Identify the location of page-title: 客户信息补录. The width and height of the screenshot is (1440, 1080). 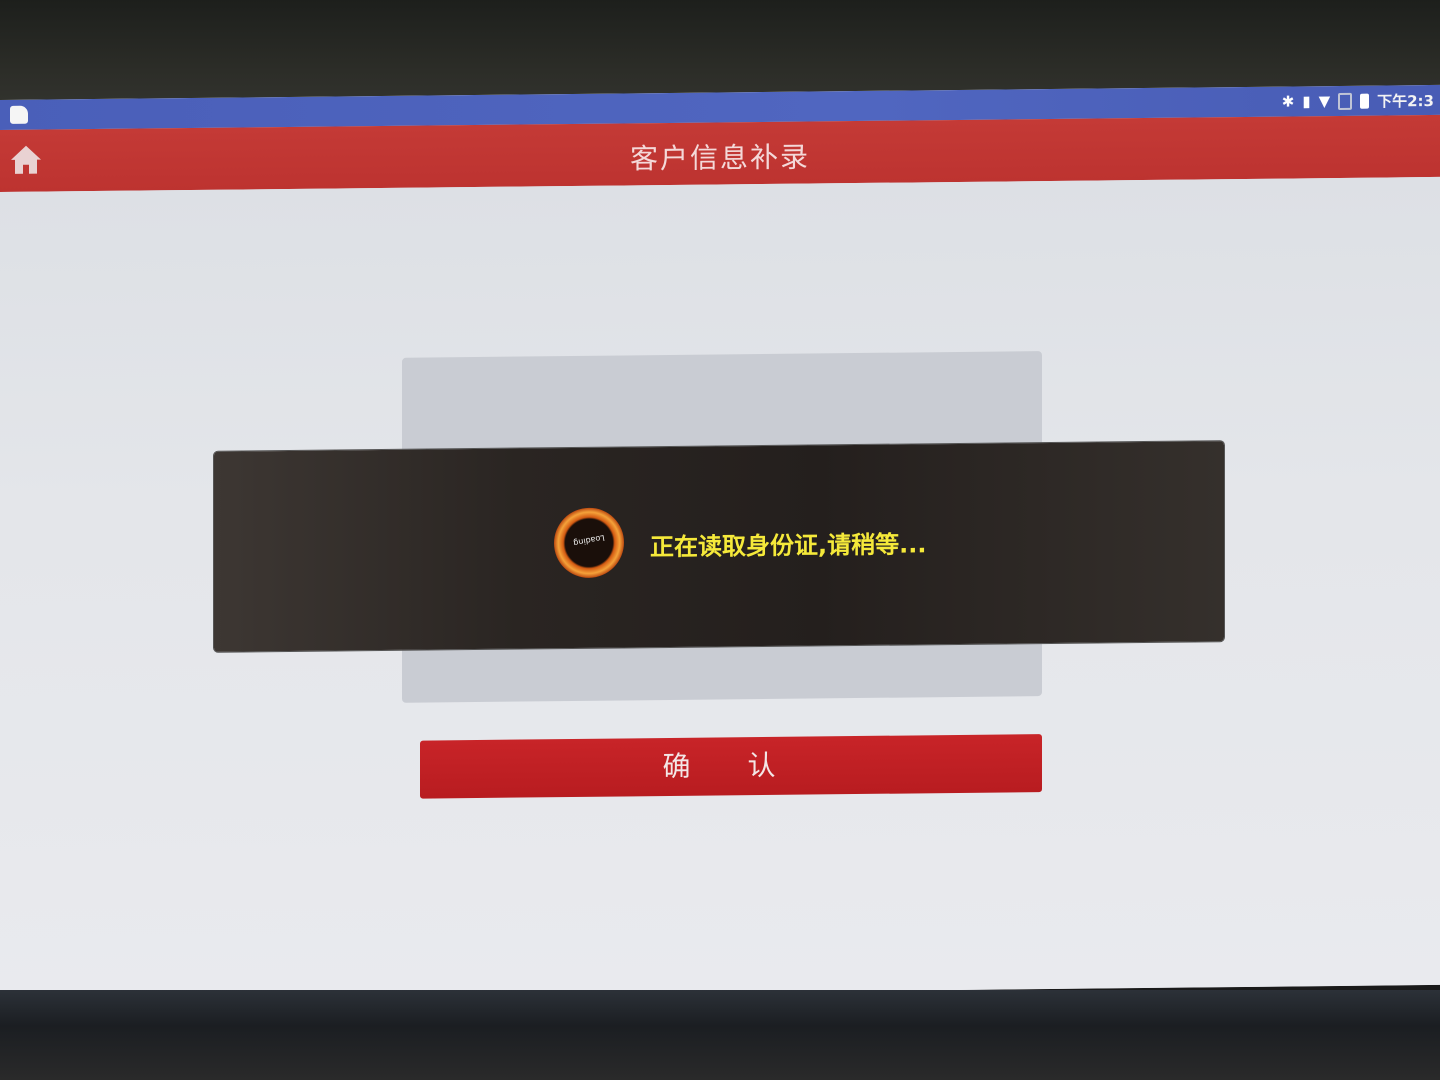
(719, 158).